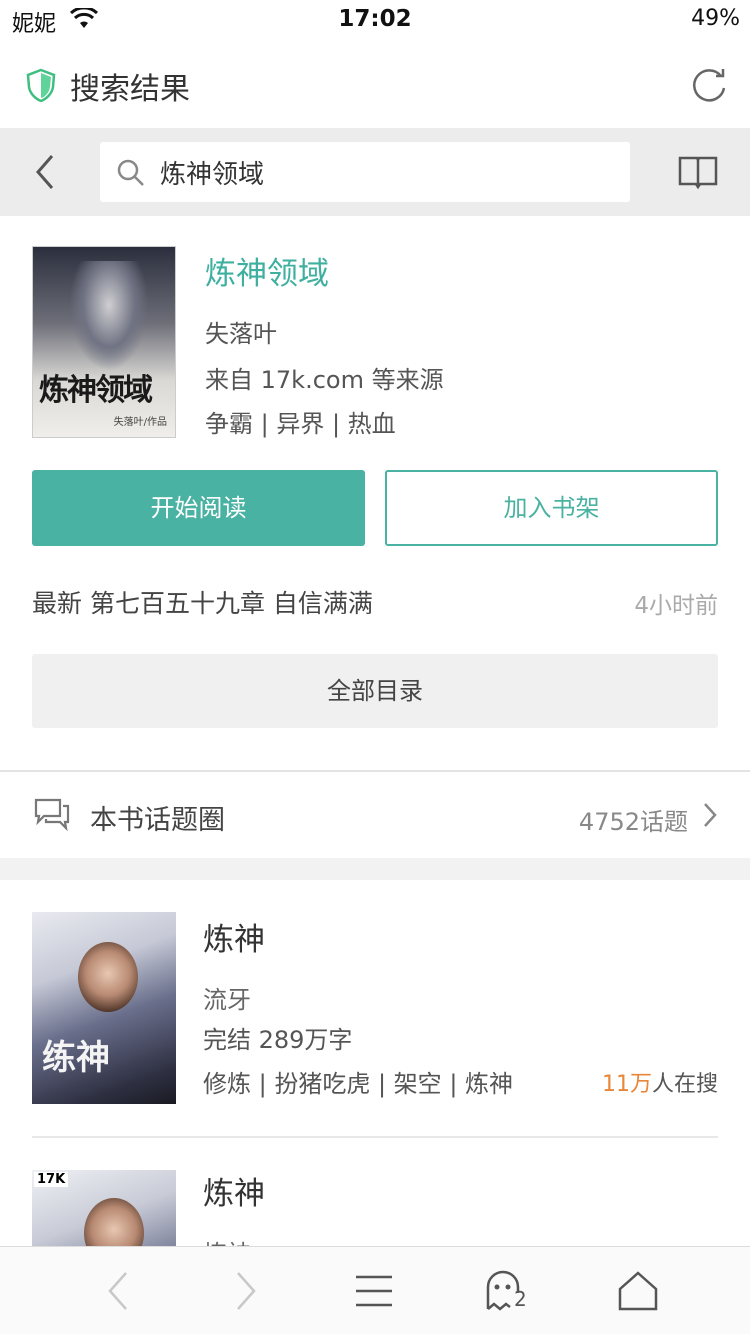 The image size is (750, 1334). I want to click on search-icon, so click(130, 172).